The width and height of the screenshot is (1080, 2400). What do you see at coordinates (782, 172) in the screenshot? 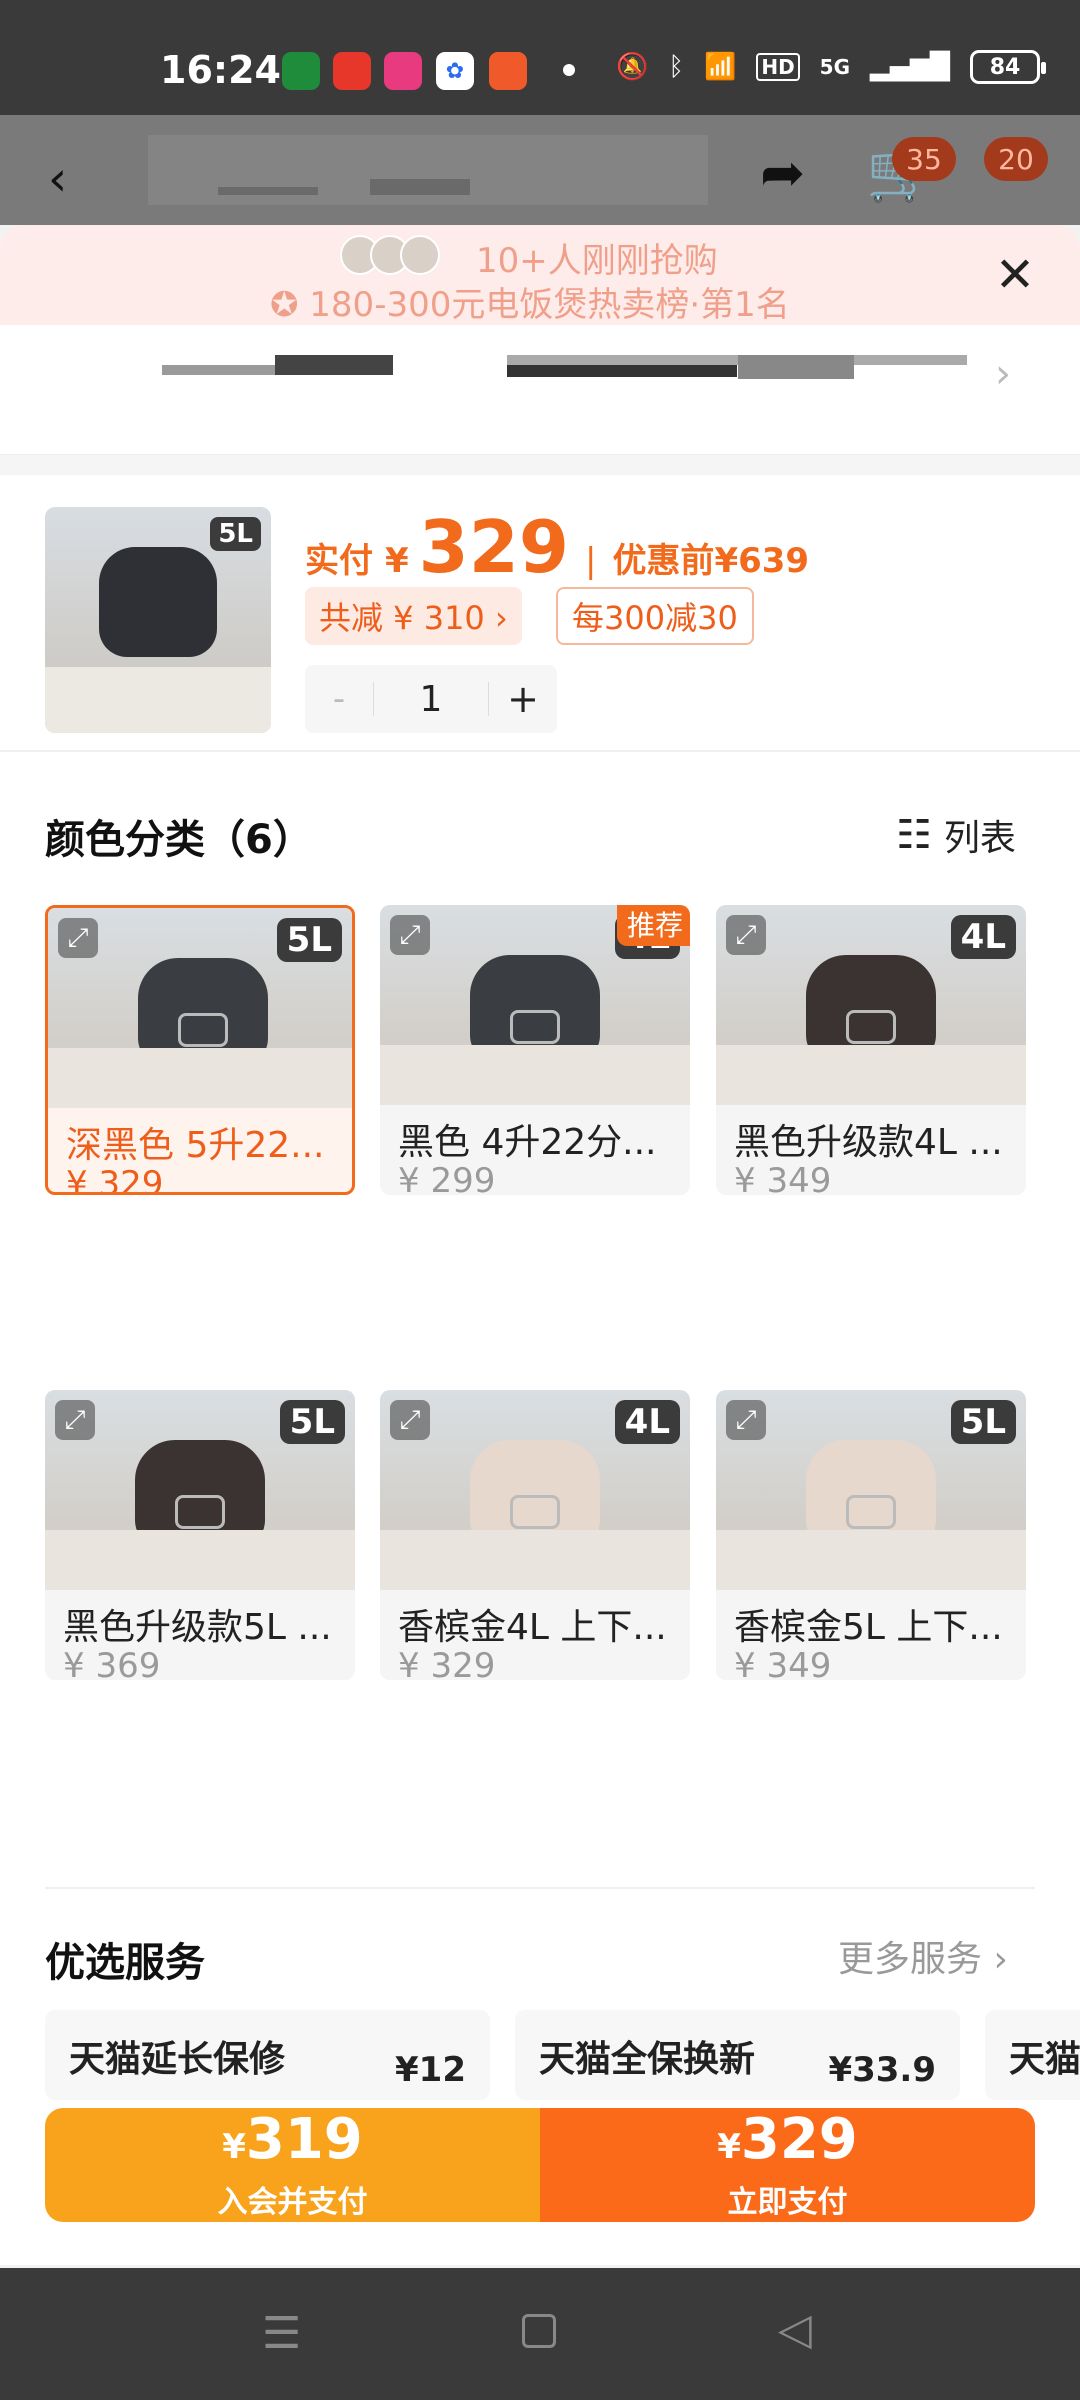
I see `share-icon: ➦` at bounding box center [782, 172].